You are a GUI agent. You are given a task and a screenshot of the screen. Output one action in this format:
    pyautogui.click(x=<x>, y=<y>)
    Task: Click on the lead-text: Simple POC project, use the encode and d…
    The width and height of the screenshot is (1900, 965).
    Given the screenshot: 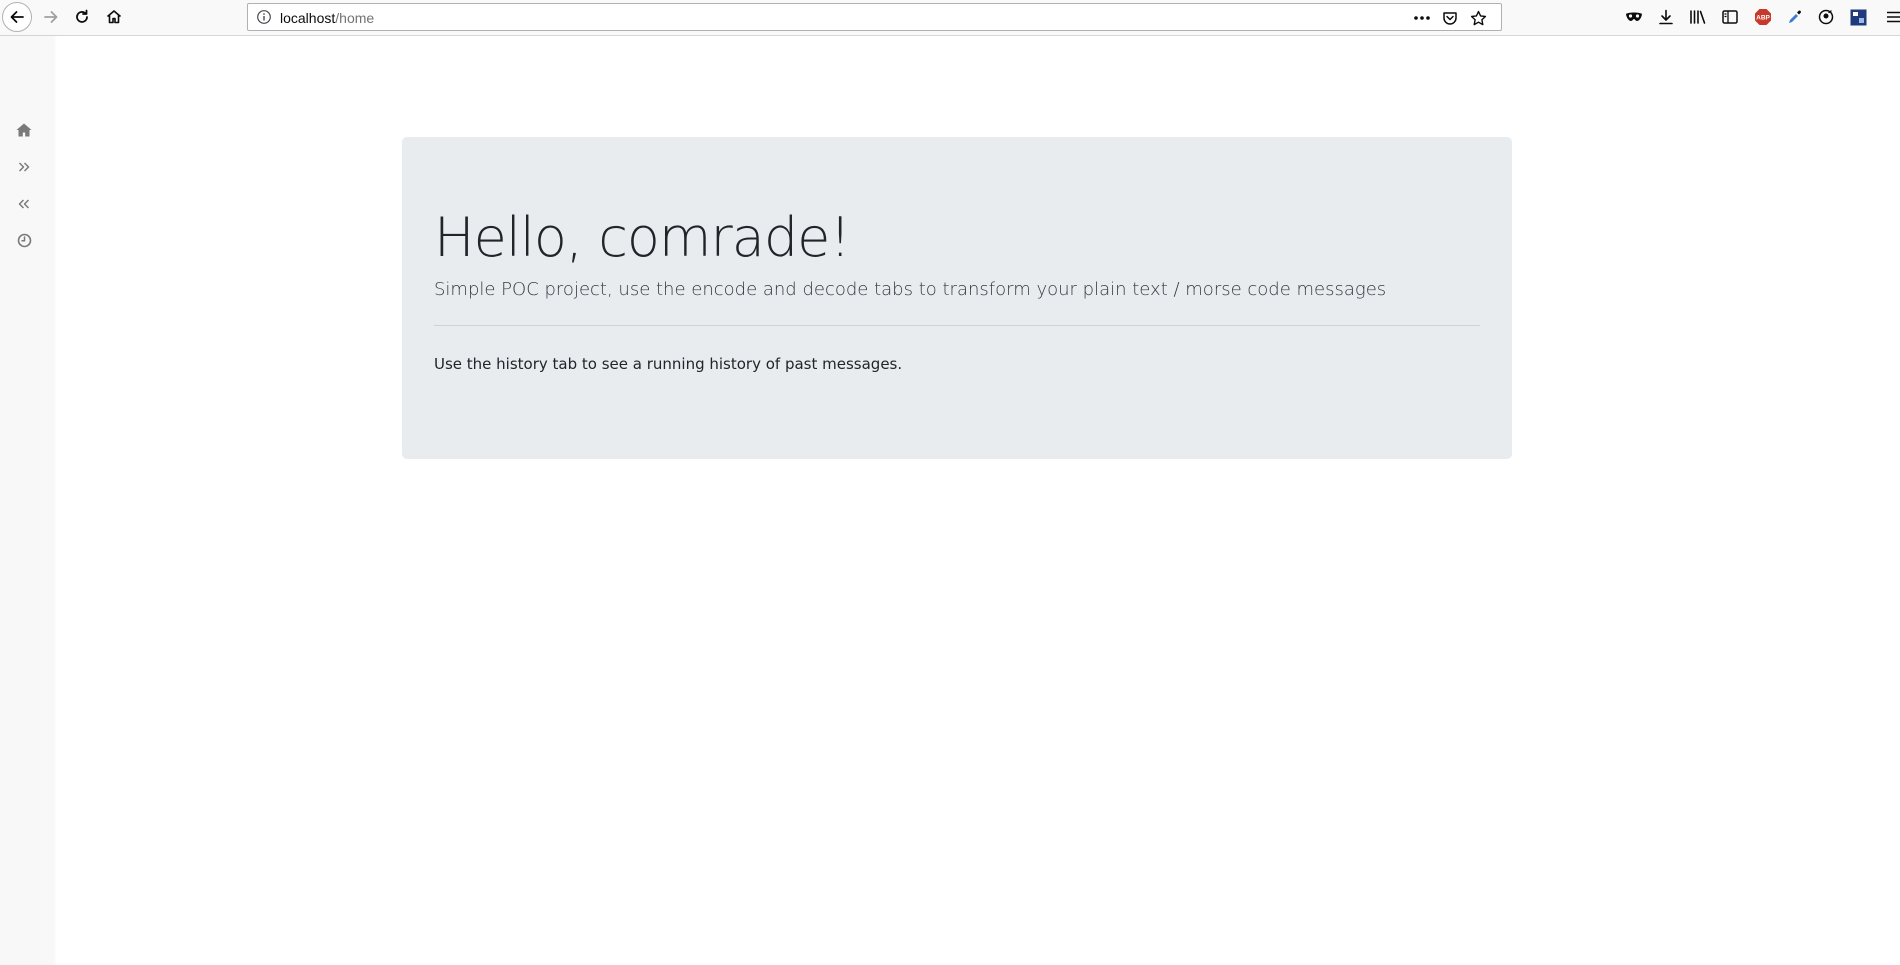 What is the action you would take?
    pyautogui.click(x=910, y=289)
    